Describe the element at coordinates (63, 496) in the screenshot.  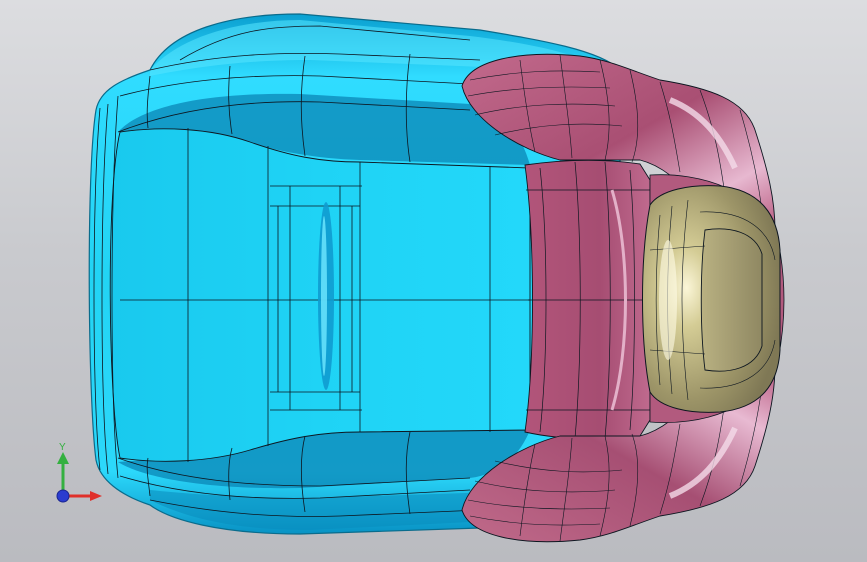
I see `z-axis` at that location.